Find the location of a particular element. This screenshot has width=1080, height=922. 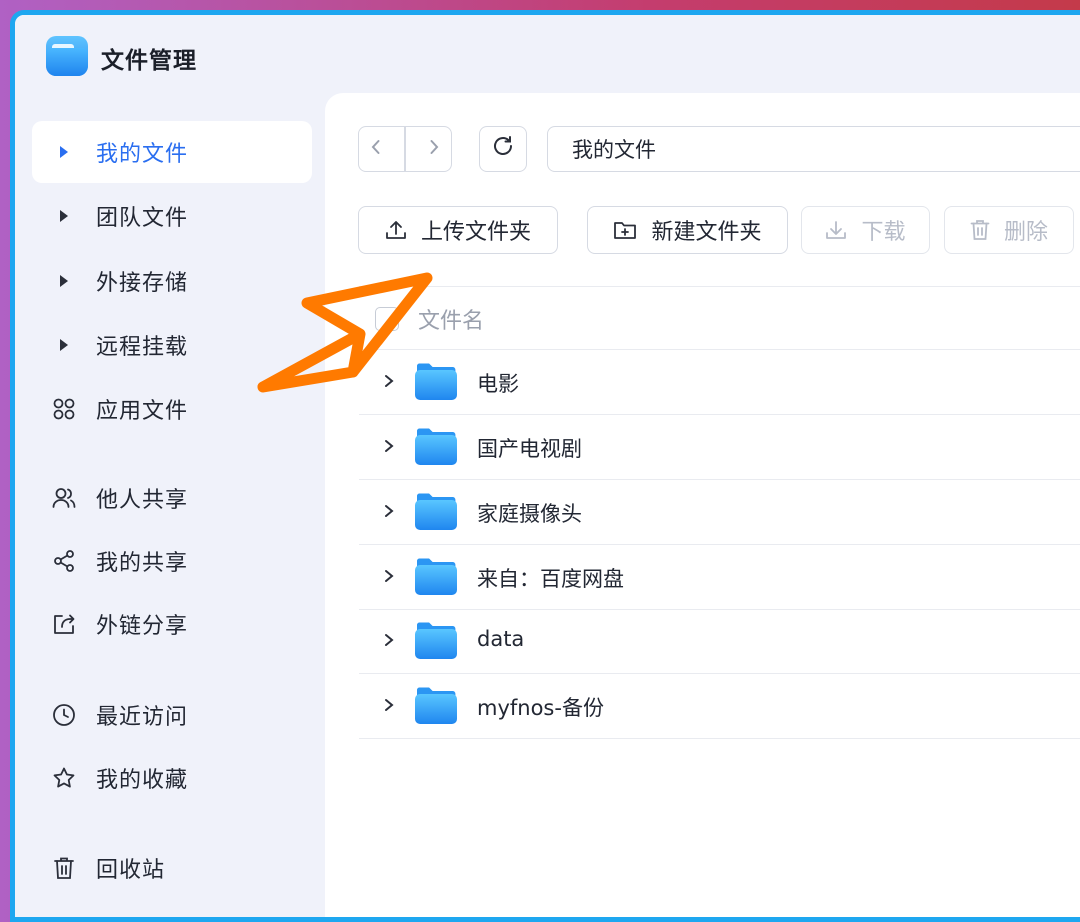

sidebar-item-shared-with-me: 他人共享 is located at coordinates (172, 498).